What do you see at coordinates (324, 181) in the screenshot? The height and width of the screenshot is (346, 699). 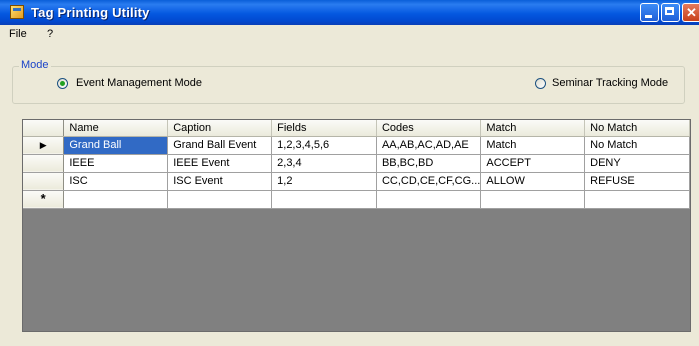 I see `cell-fields: 1,2` at bounding box center [324, 181].